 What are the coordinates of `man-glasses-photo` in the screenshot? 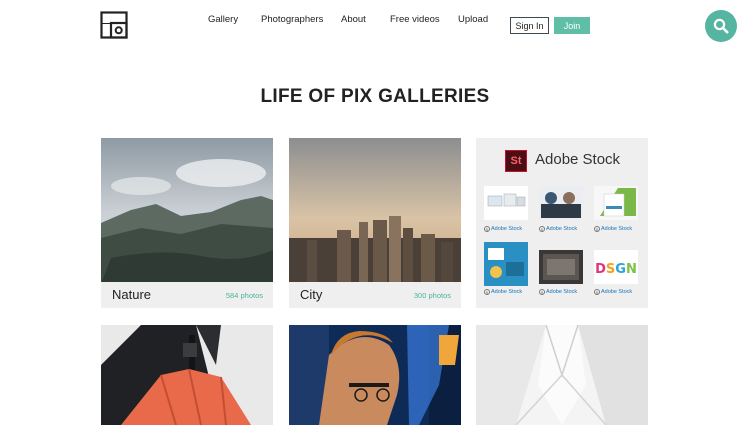 It's located at (375, 375).